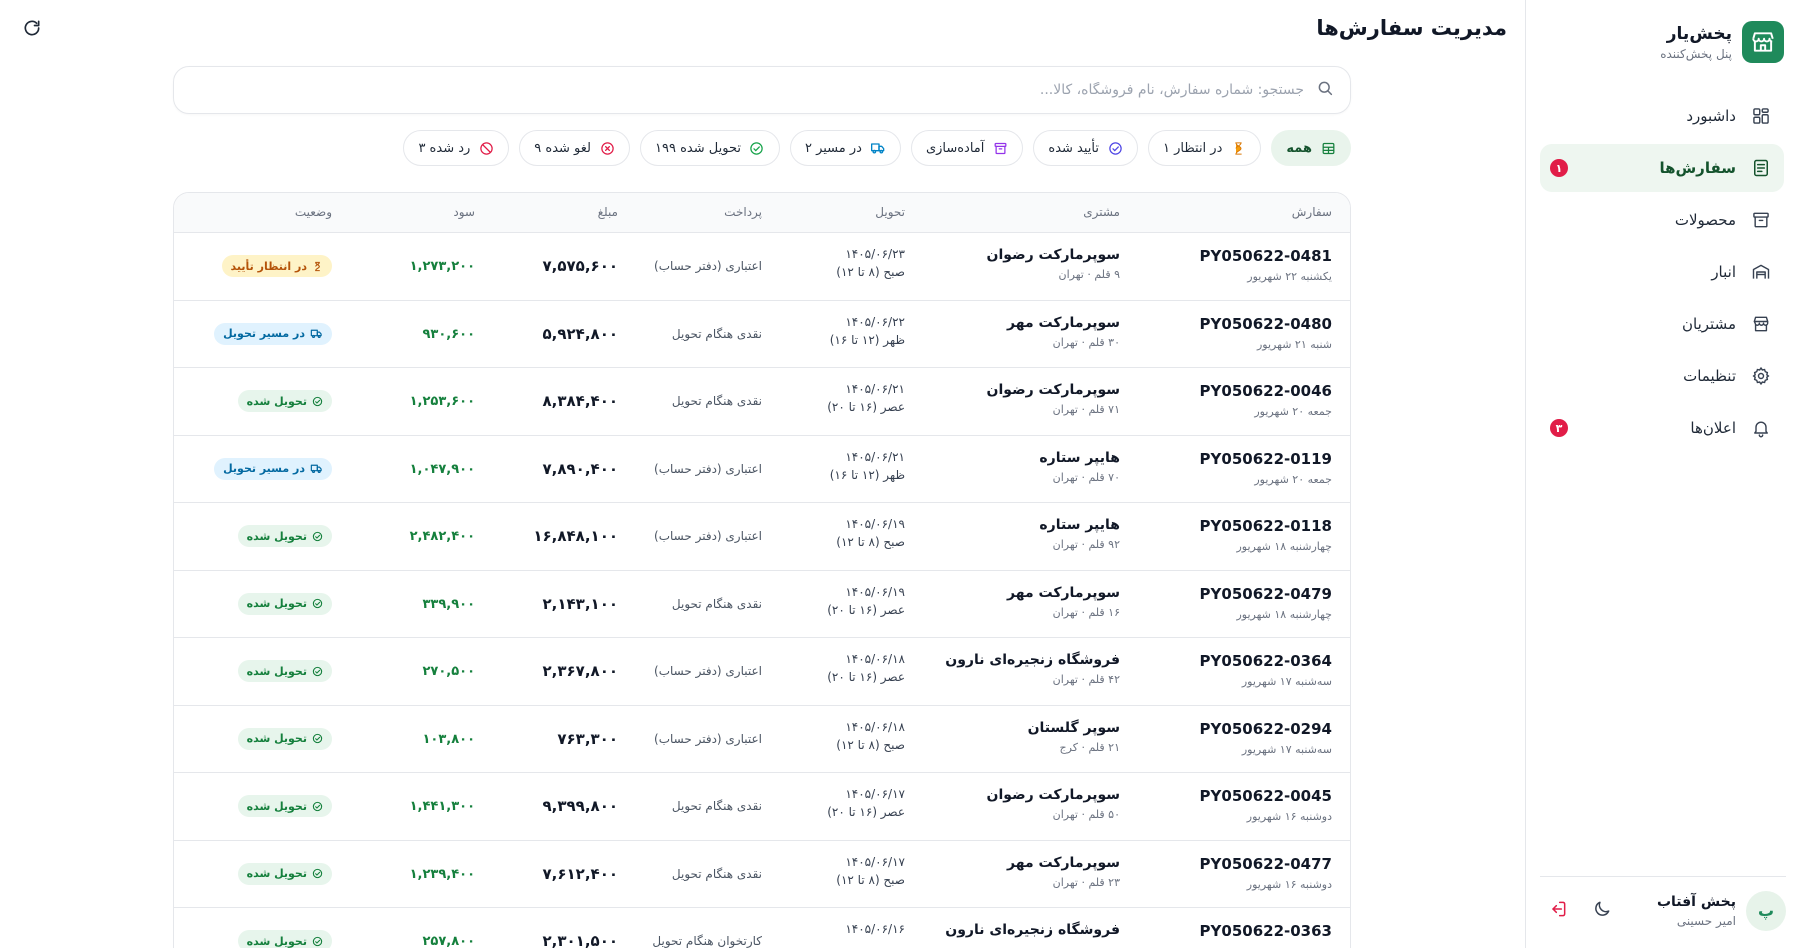  I want to click on order-amount: ۱۶,۸۴۸,۱۰۰, so click(575, 536).